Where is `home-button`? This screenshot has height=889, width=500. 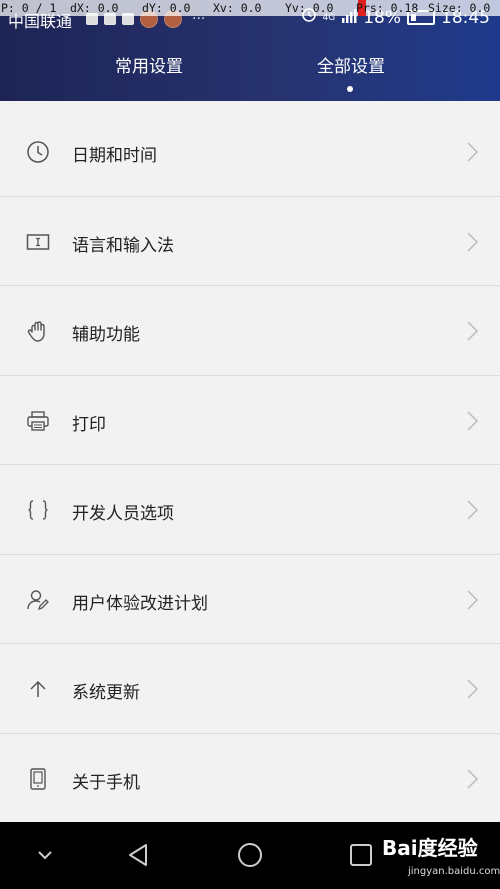
home-button is located at coordinates (250, 855).